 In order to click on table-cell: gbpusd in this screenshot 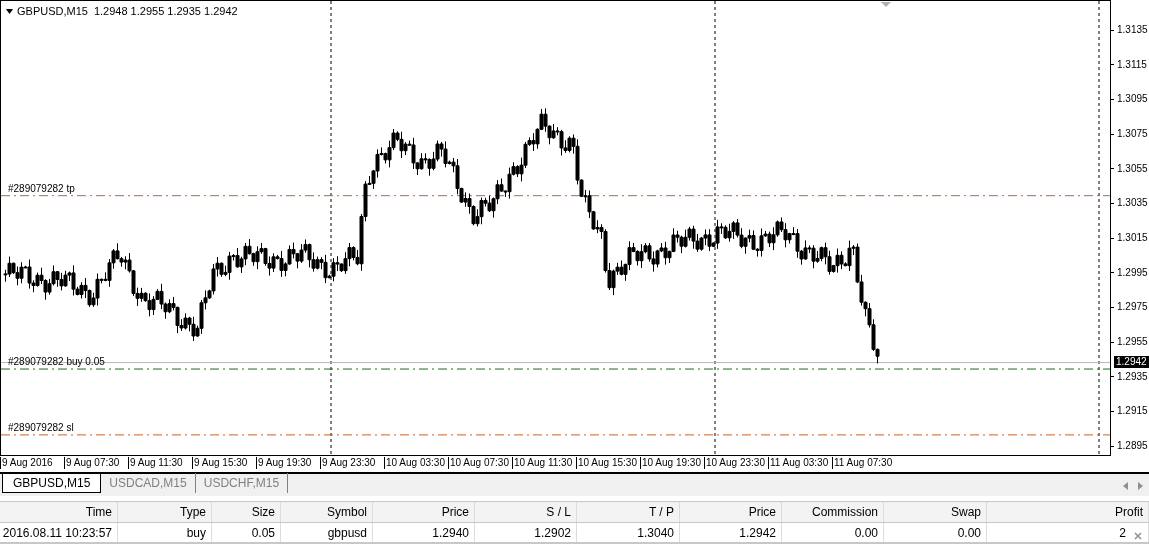, I will do `click(327, 532)`.